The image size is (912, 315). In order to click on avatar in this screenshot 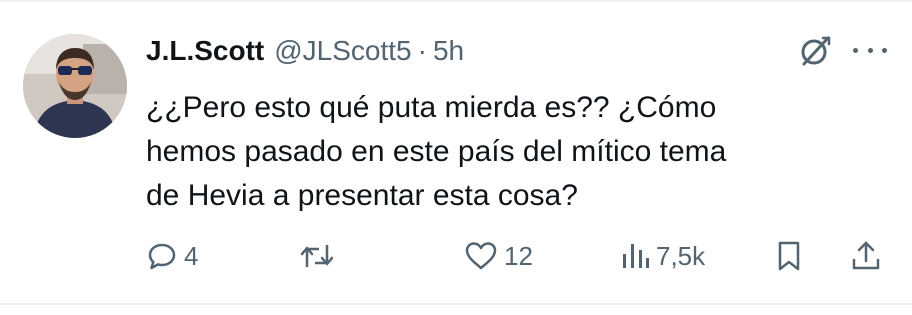, I will do `click(75, 86)`.